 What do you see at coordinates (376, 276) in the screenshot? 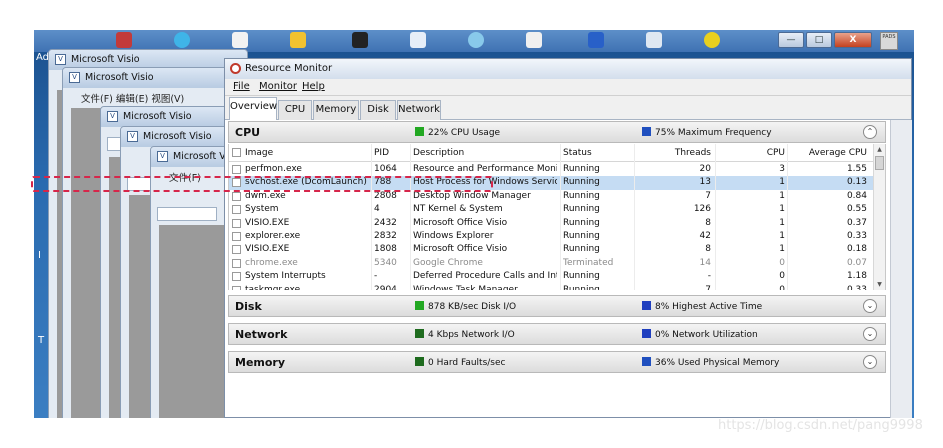
I see `cell-pid: -` at bounding box center [376, 276].